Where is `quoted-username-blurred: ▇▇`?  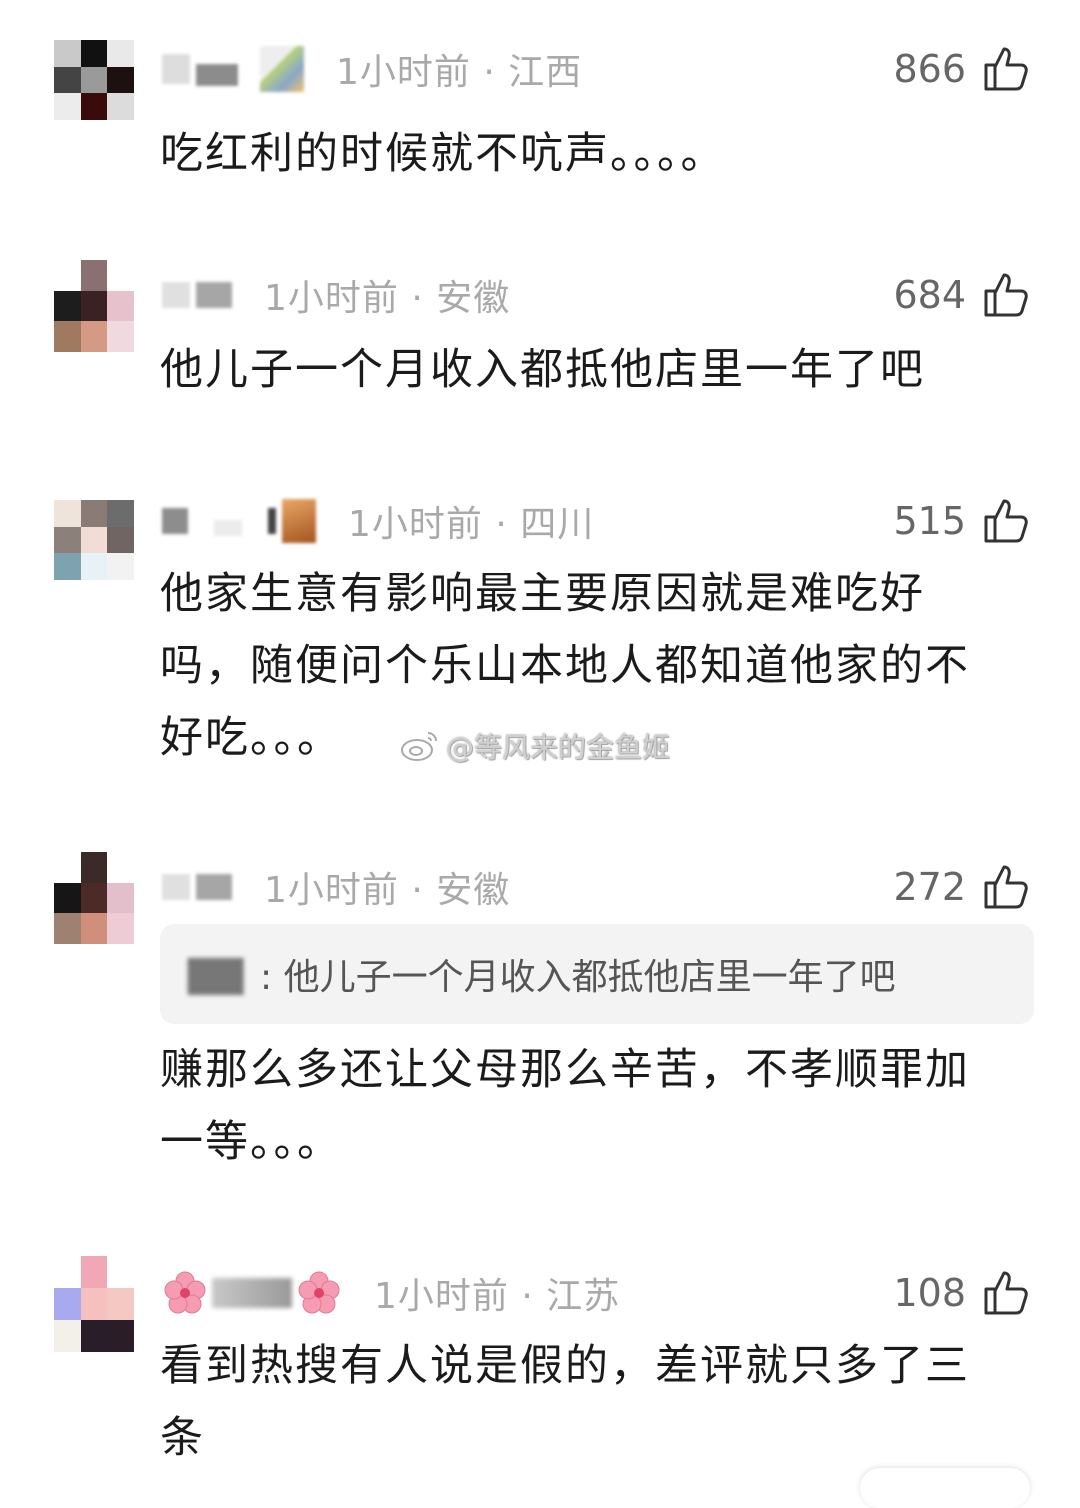
quoted-username-blurred: ▇▇ is located at coordinates (216, 974).